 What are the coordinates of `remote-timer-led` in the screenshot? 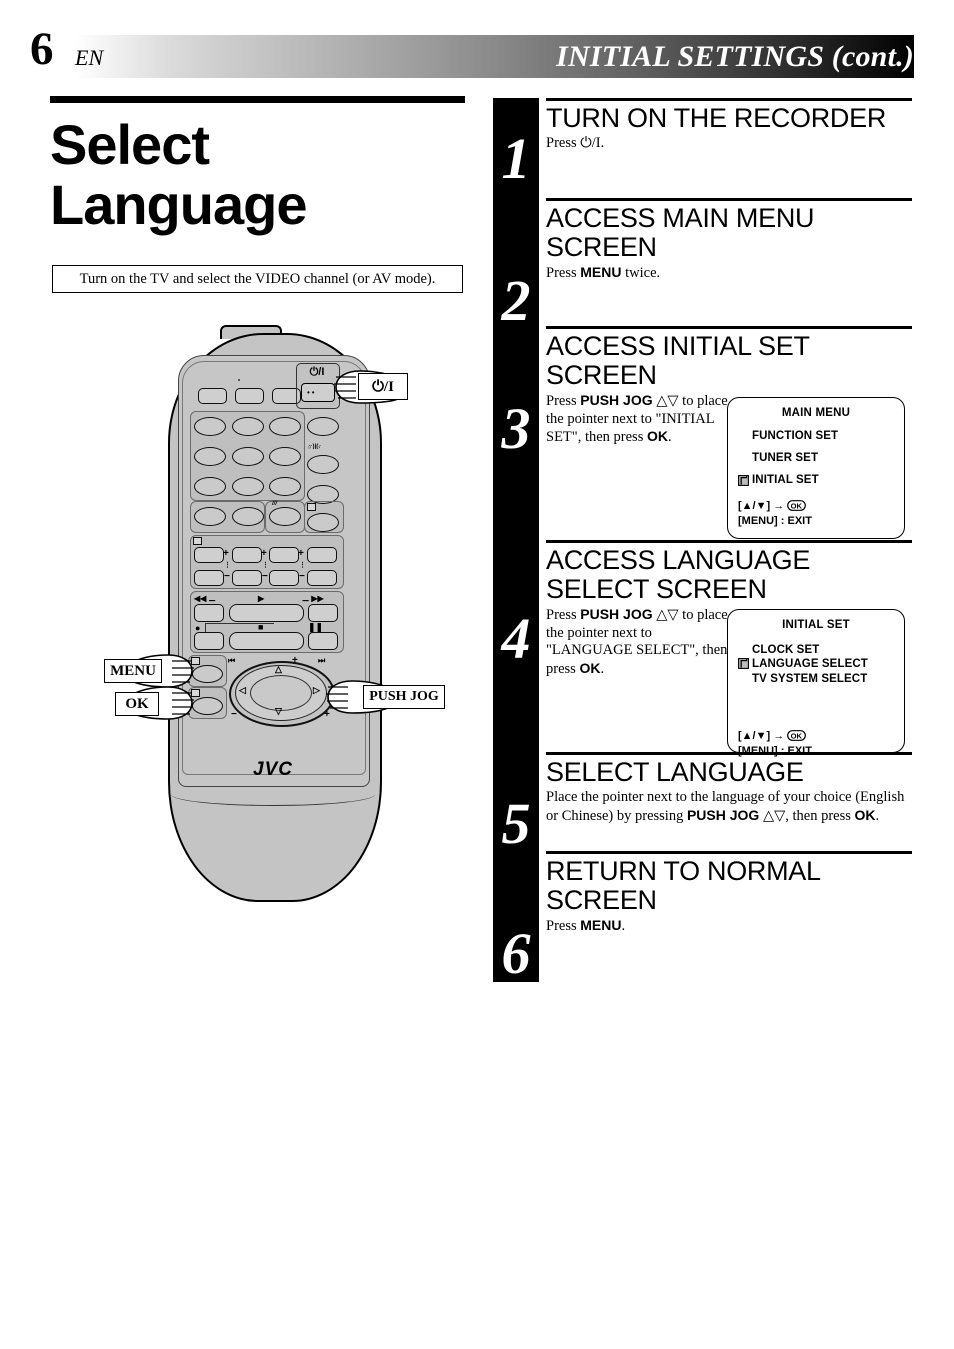 It's located at (311, 507).